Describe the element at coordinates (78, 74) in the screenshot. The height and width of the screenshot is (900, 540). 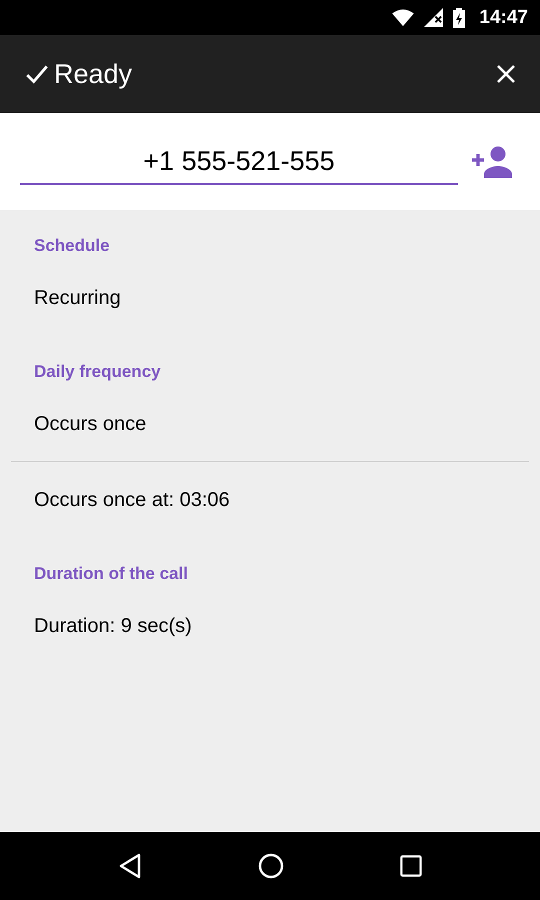
I see `ready-button: Ready` at that location.